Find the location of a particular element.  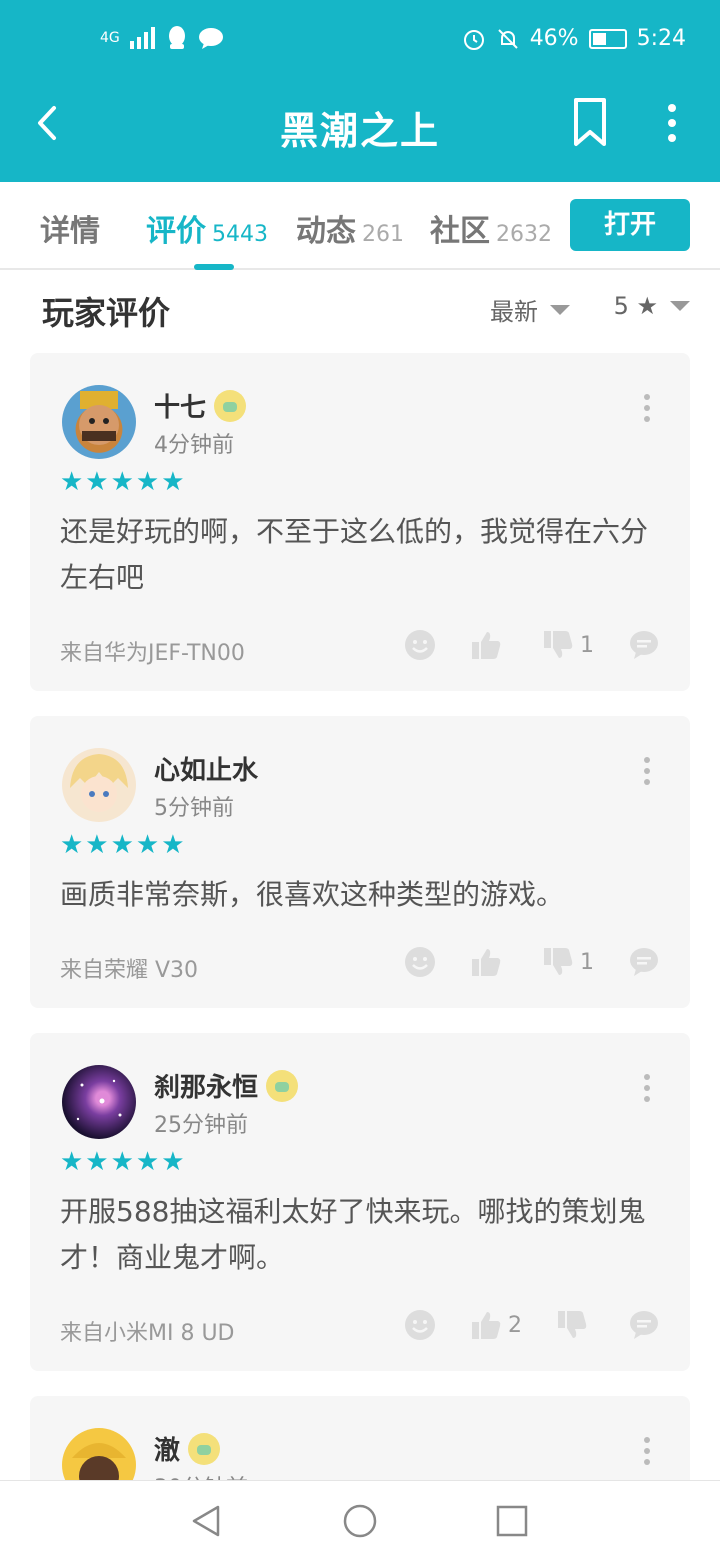

nav-home-icon is located at coordinates (360, 1521).